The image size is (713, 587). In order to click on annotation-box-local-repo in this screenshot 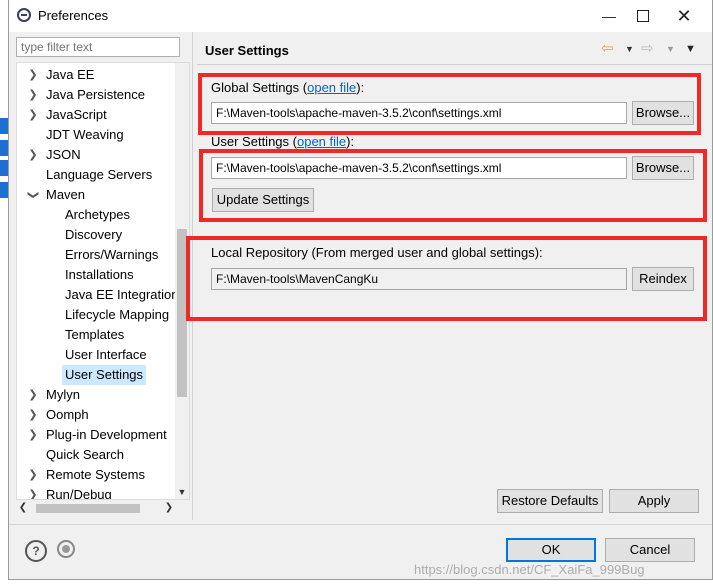, I will do `click(446, 278)`.